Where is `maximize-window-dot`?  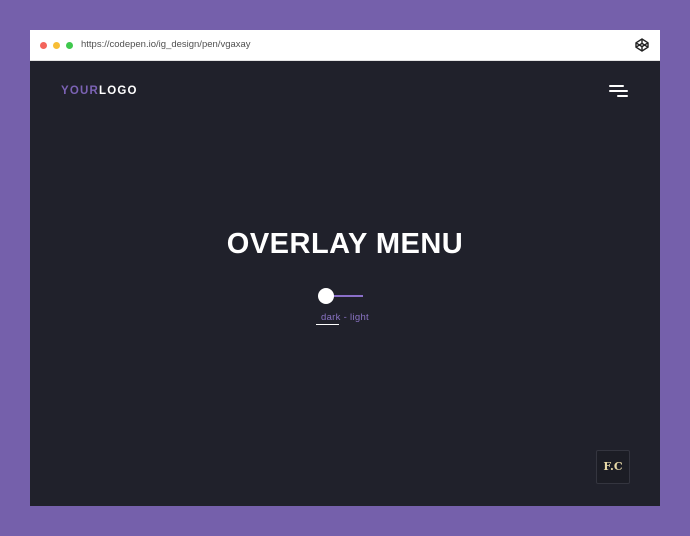 maximize-window-dot is located at coordinates (69, 45).